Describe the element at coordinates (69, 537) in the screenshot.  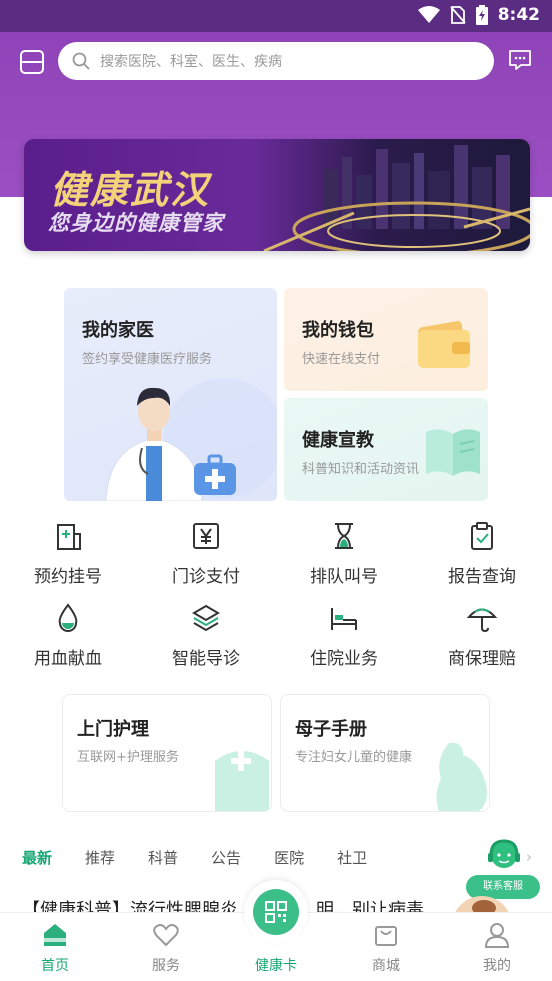
I see `hospital-icon` at that location.